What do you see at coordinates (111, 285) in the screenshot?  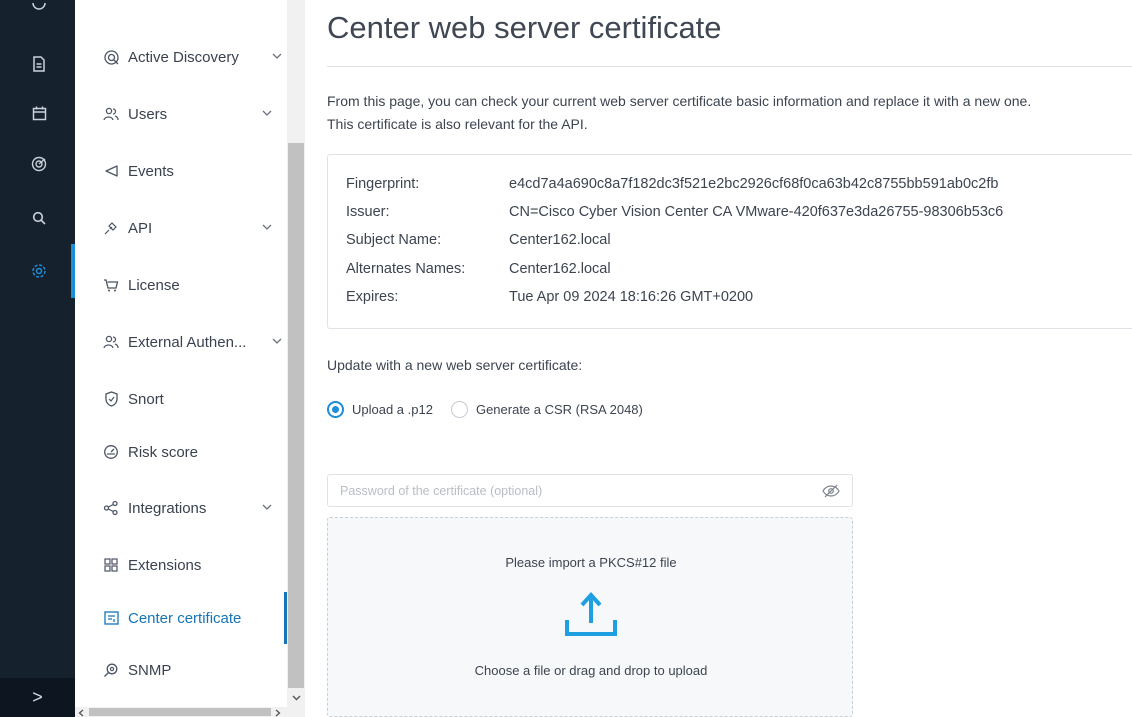 I see `license-icon` at bounding box center [111, 285].